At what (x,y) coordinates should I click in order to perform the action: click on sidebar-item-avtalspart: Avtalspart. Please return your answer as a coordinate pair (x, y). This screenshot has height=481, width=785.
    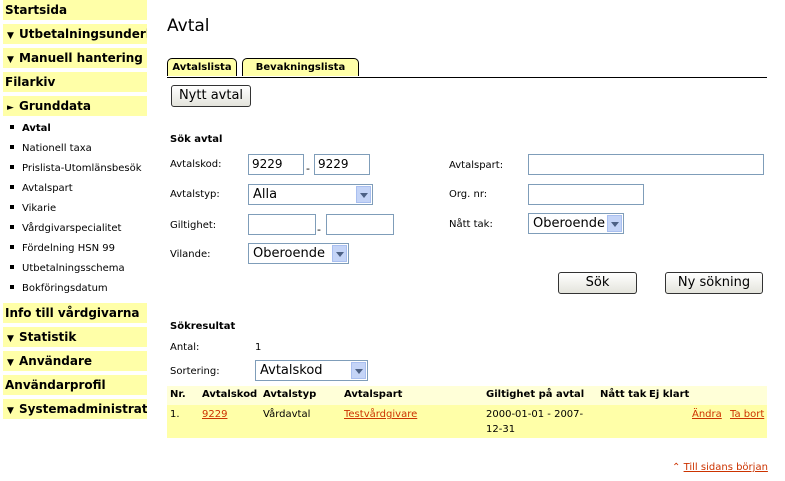
    Looking at the image, I should click on (41, 189).